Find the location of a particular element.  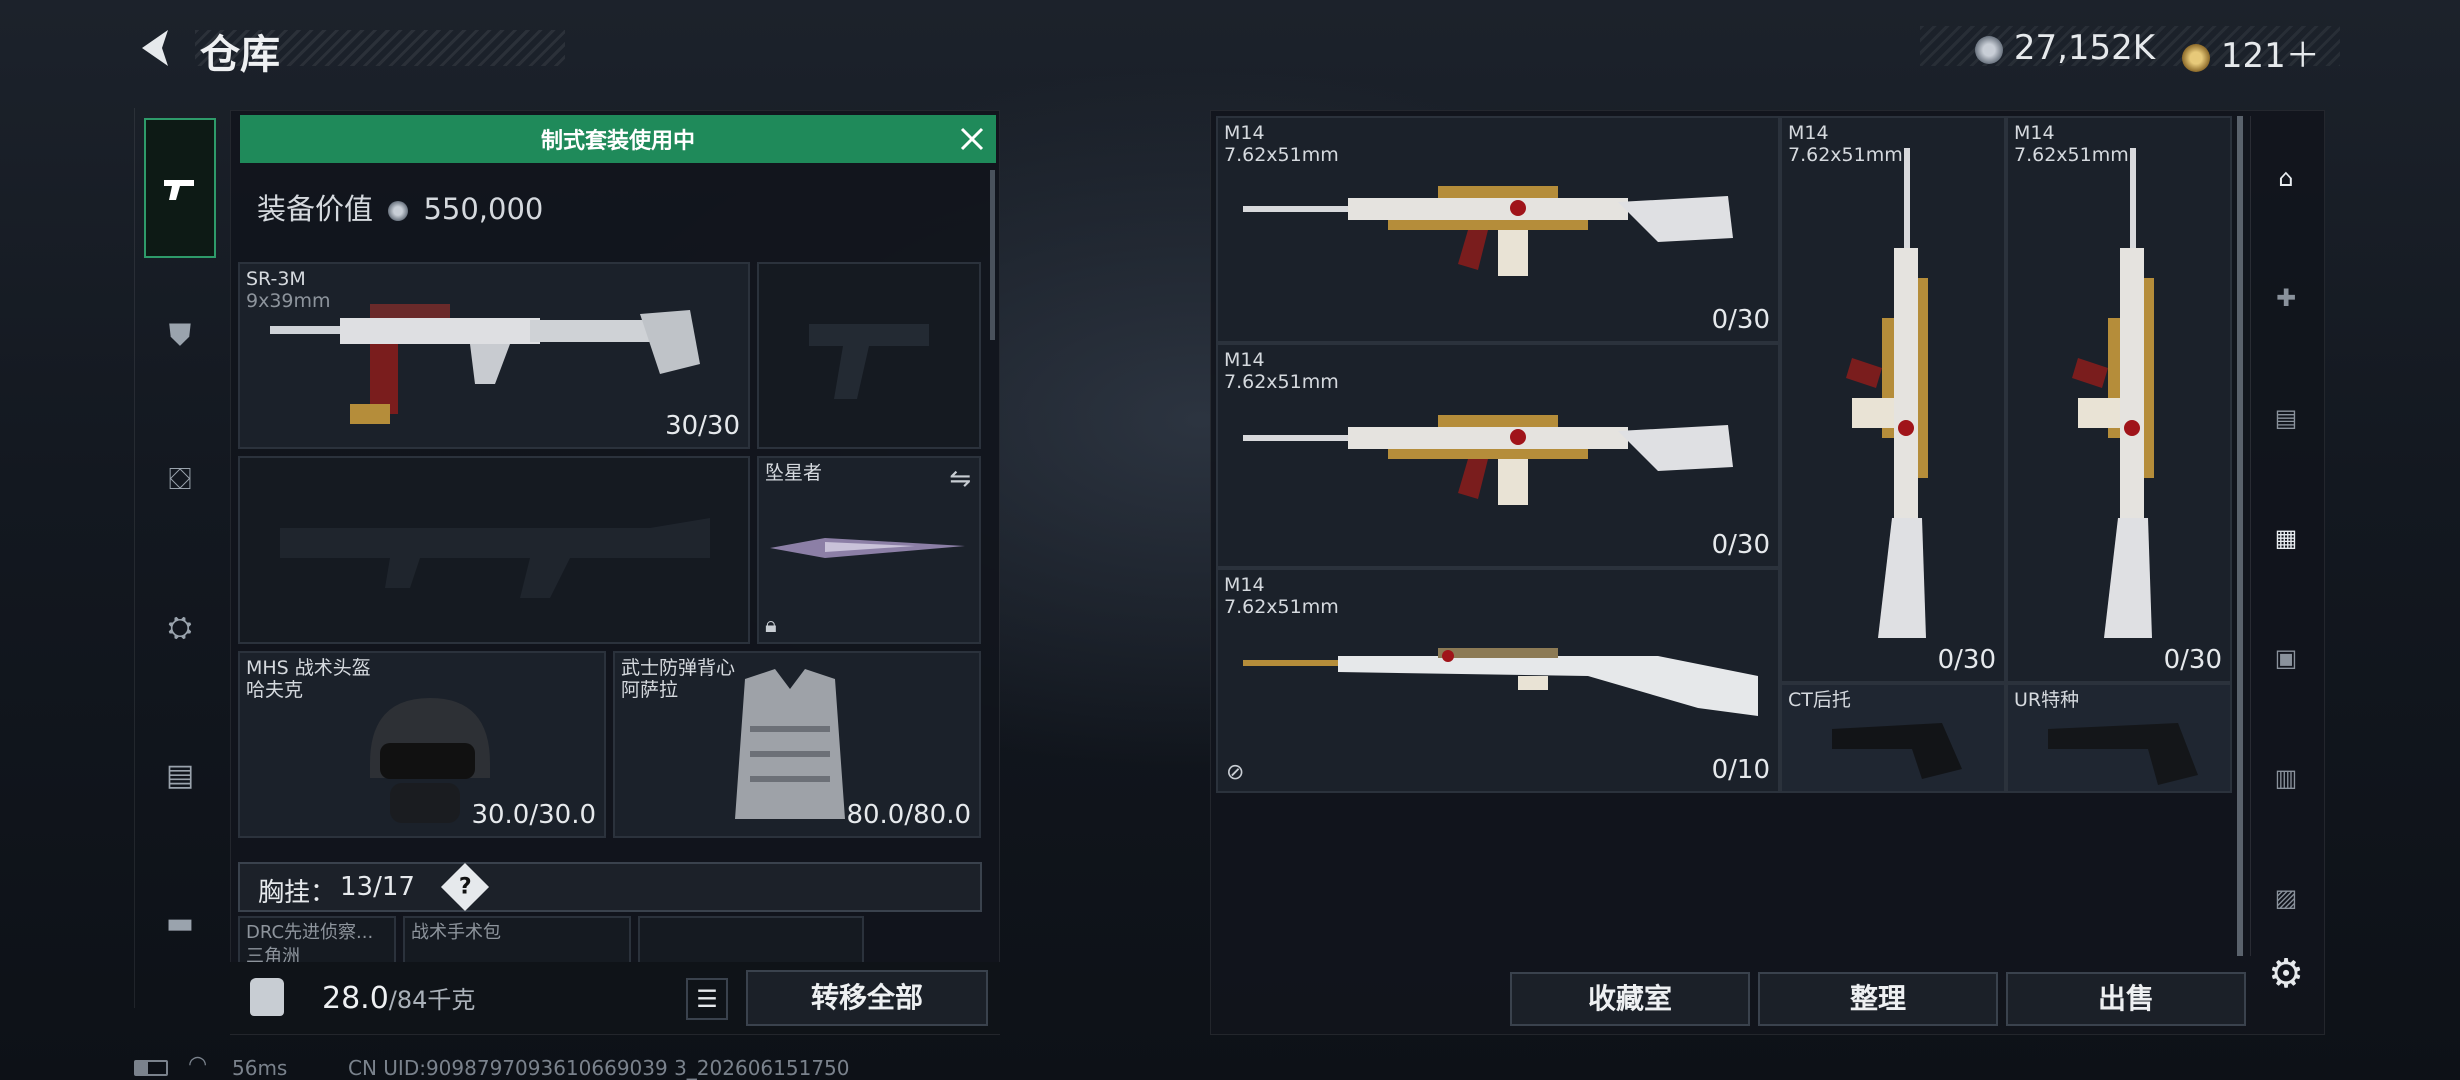

nav-tab-toolbox: ▬ is located at coordinates (180, 924).